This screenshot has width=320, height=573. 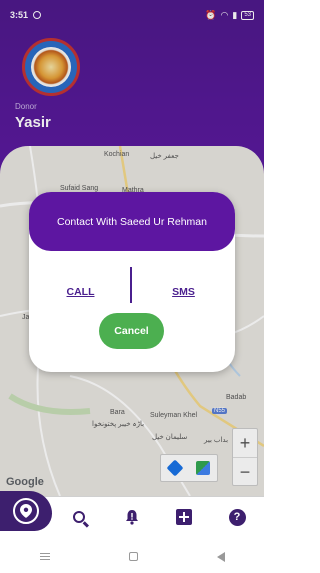 I want to click on cancel-button: Cancel, so click(x=131, y=331).